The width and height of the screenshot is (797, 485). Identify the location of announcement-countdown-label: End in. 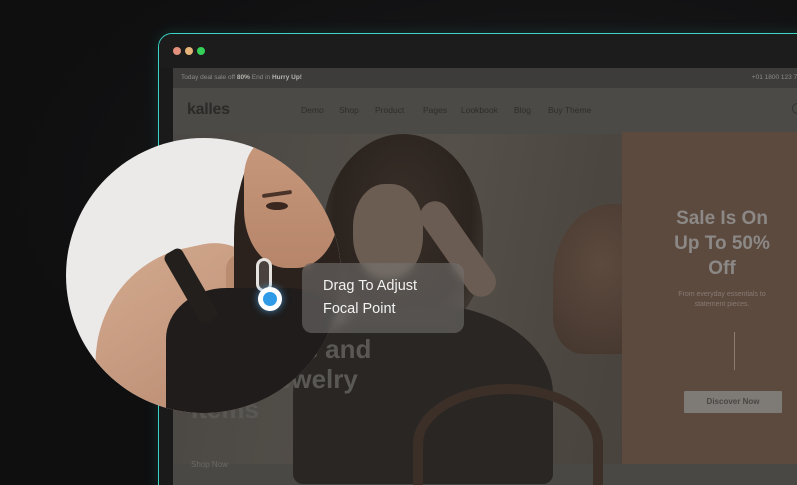
(261, 77).